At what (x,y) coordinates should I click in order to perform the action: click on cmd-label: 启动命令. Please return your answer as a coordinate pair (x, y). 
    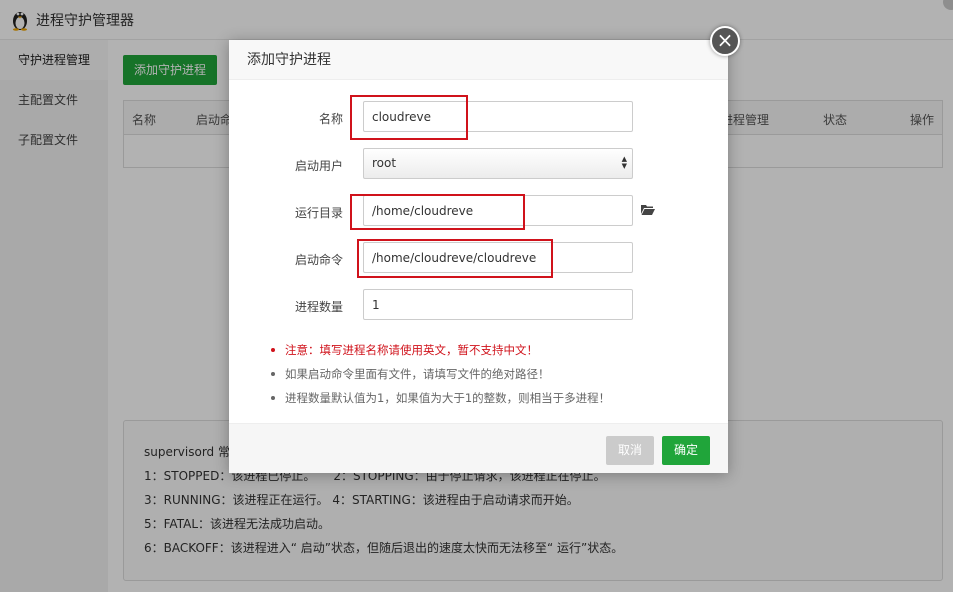
    Looking at the image, I should click on (318, 260).